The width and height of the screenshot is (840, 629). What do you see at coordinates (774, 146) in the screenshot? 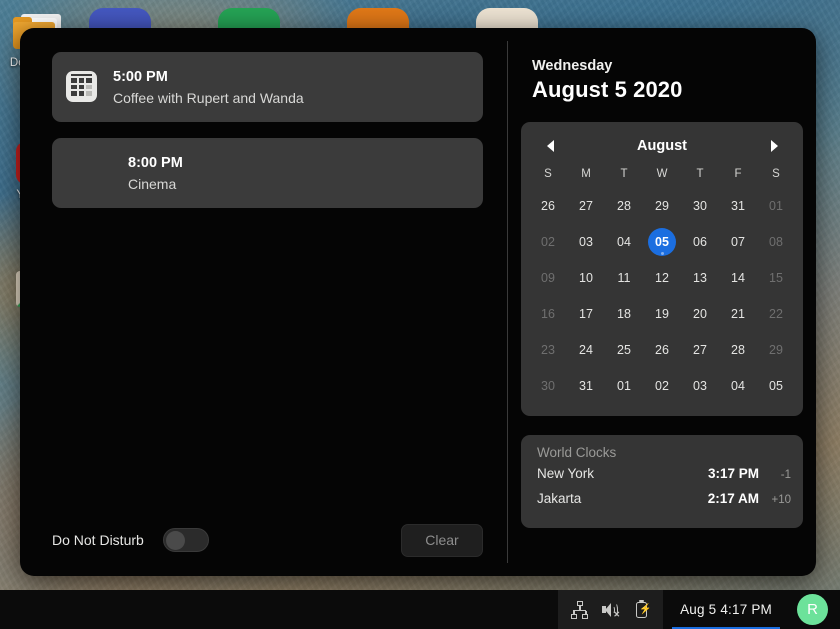
I see `chevron-right-icon` at bounding box center [774, 146].